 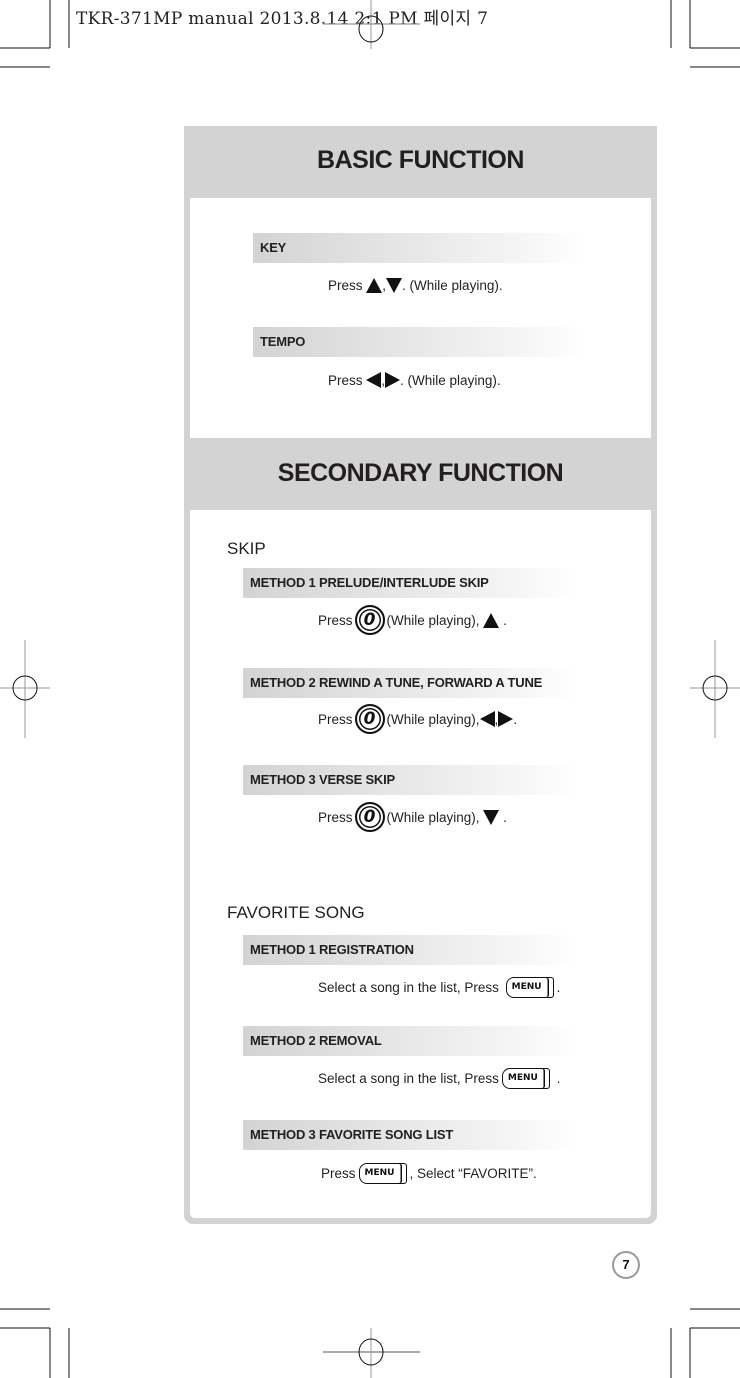 What do you see at coordinates (419, 248) in the screenshot?
I see `section-key: KEY` at bounding box center [419, 248].